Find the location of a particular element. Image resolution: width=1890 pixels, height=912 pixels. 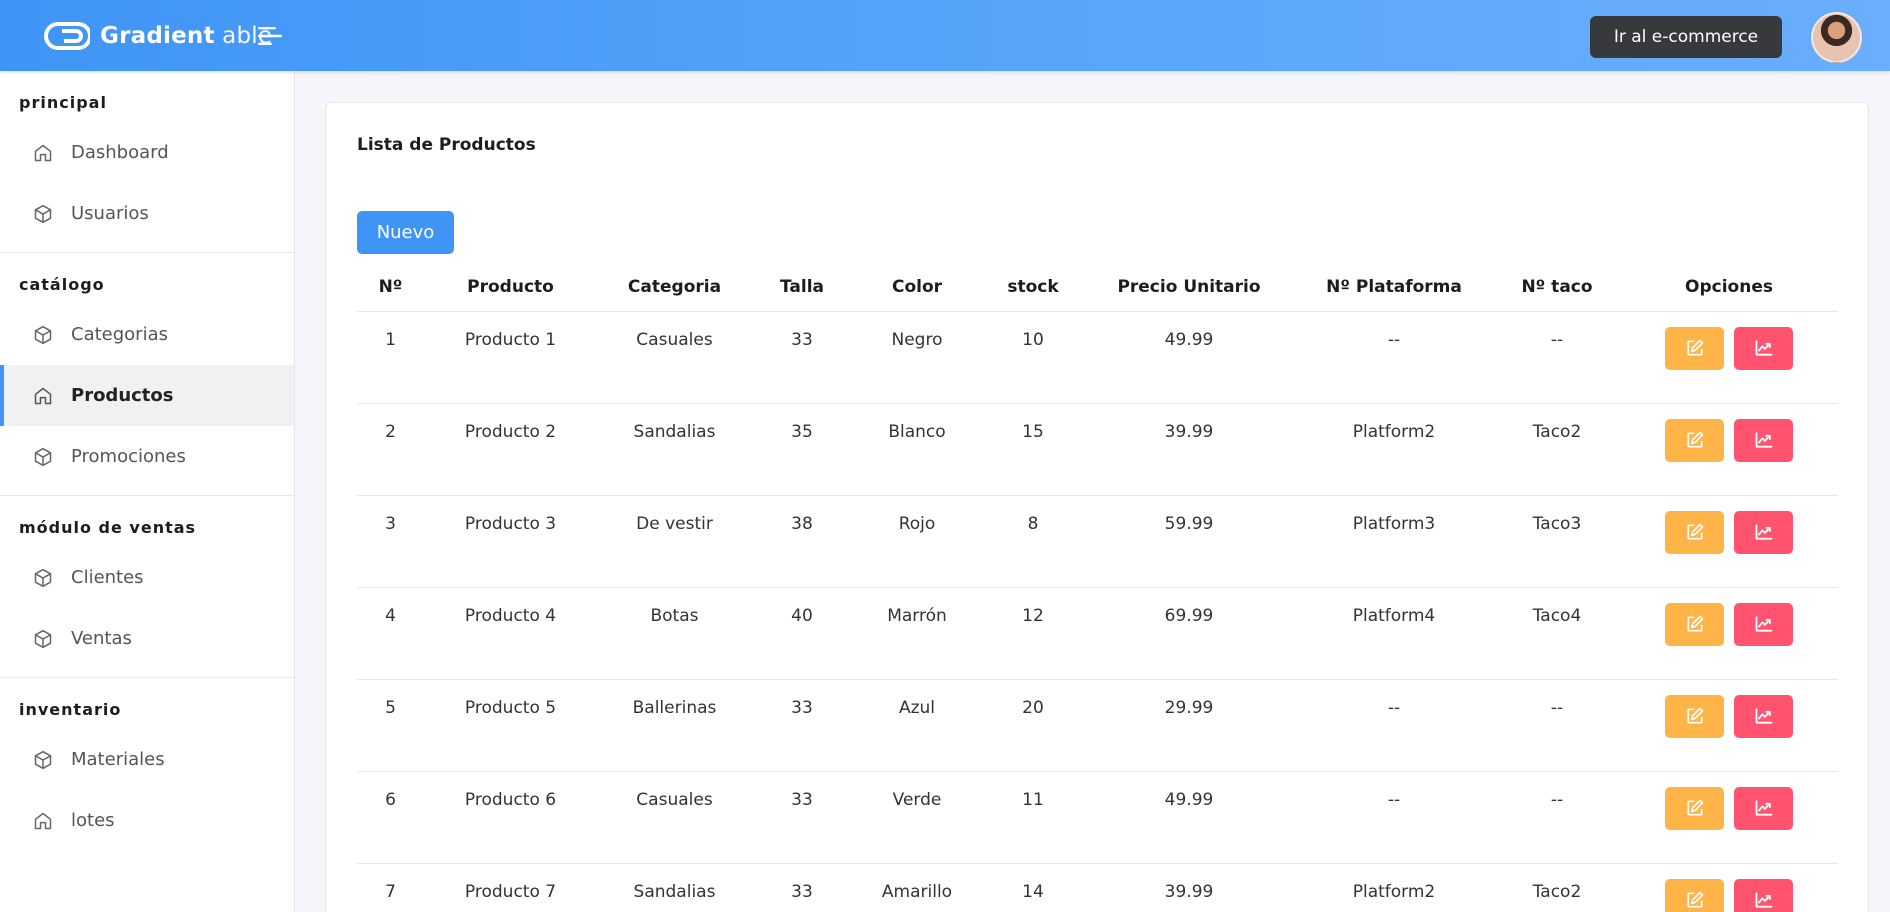

column-header: Nº taco is located at coordinates (1557, 287).